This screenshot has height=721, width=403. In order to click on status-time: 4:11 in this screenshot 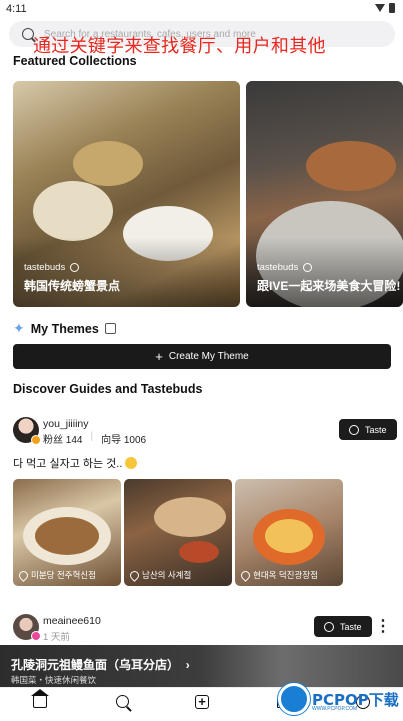, I will do `click(16, 9)`.